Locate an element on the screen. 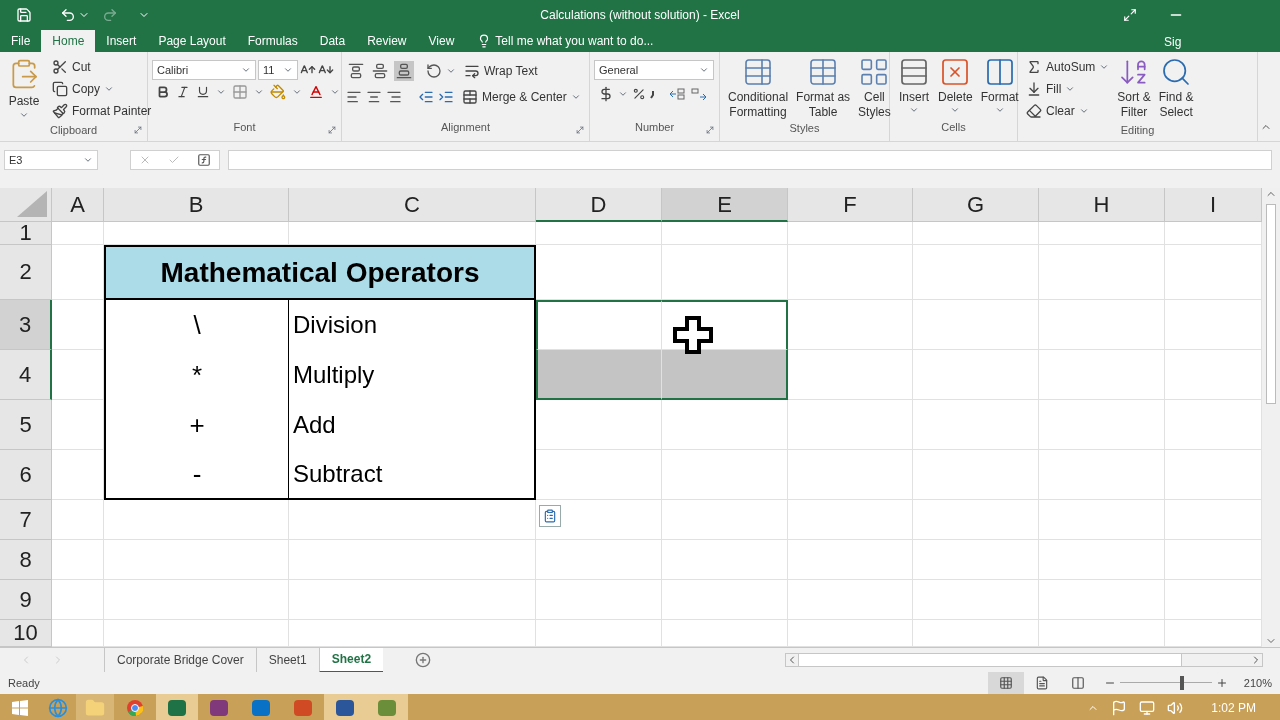 This screenshot has width=1280, height=720. column-header: H is located at coordinates (1102, 205).